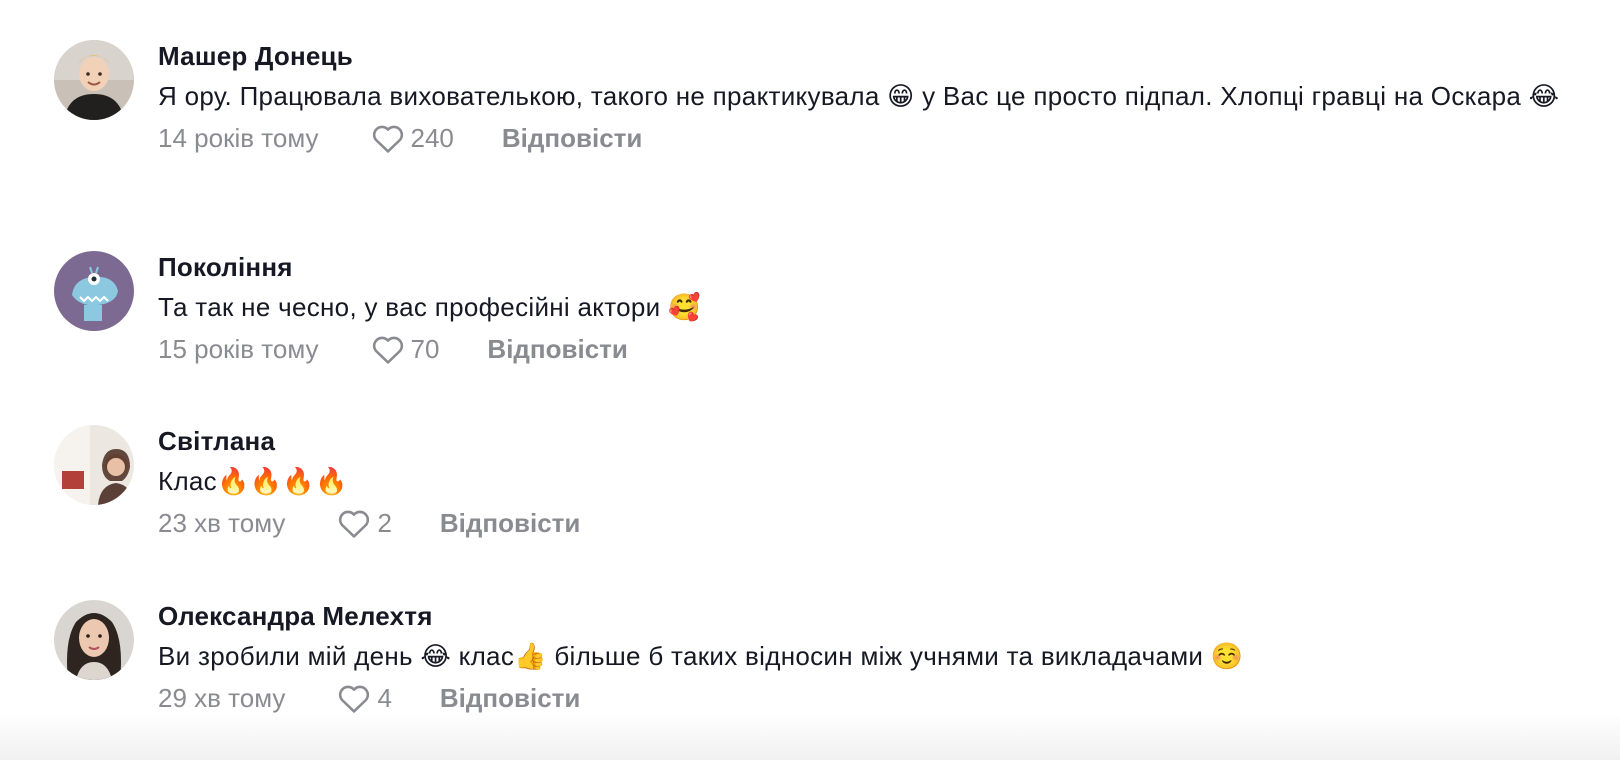 The width and height of the screenshot is (1620, 760). Describe the element at coordinates (253, 481) in the screenshot. I see `comment-text: Клас🔥🔥🔥🔥` at that location.